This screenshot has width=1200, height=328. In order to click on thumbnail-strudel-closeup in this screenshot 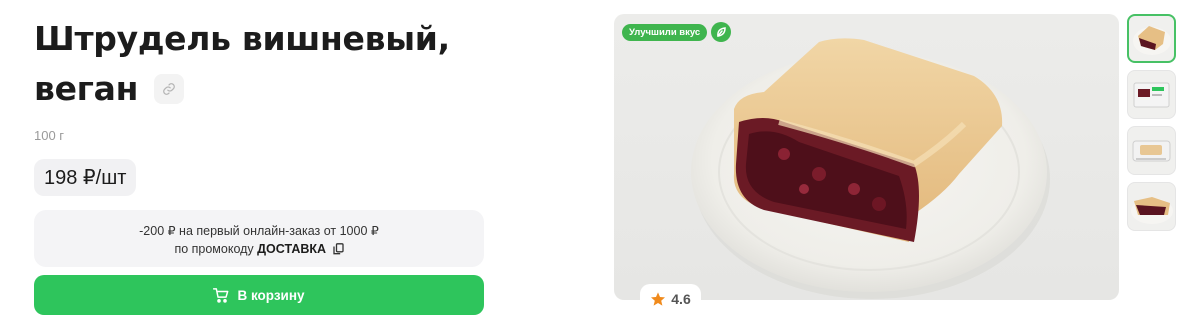, I will do `click(1151, 206)`.